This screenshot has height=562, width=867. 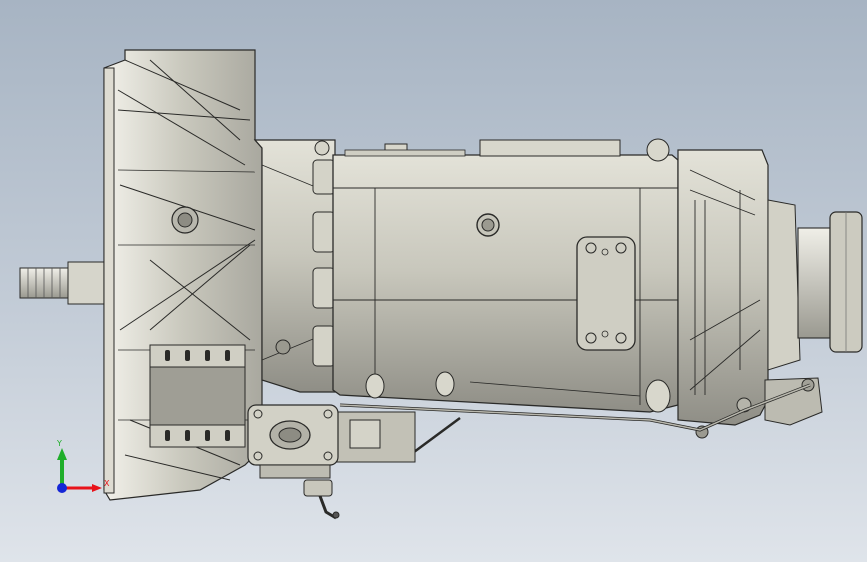 What do you see at coordinates (107, 483) in the screenshot?
I see `triad-x-label: X` at bounding box center [107, 483].